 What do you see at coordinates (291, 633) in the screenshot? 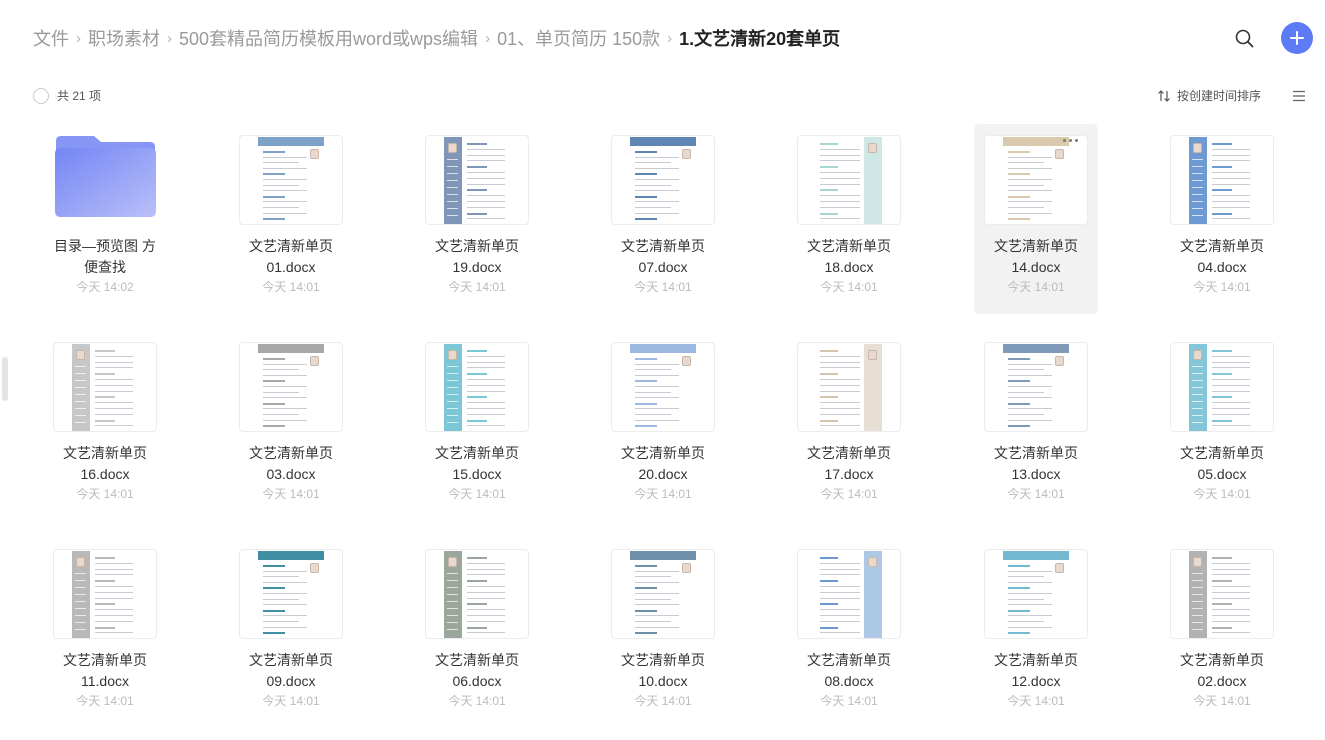
I see `file-item: 文艺清新单页 09.docx 今天 14:01` at bounding box center [291, 633].